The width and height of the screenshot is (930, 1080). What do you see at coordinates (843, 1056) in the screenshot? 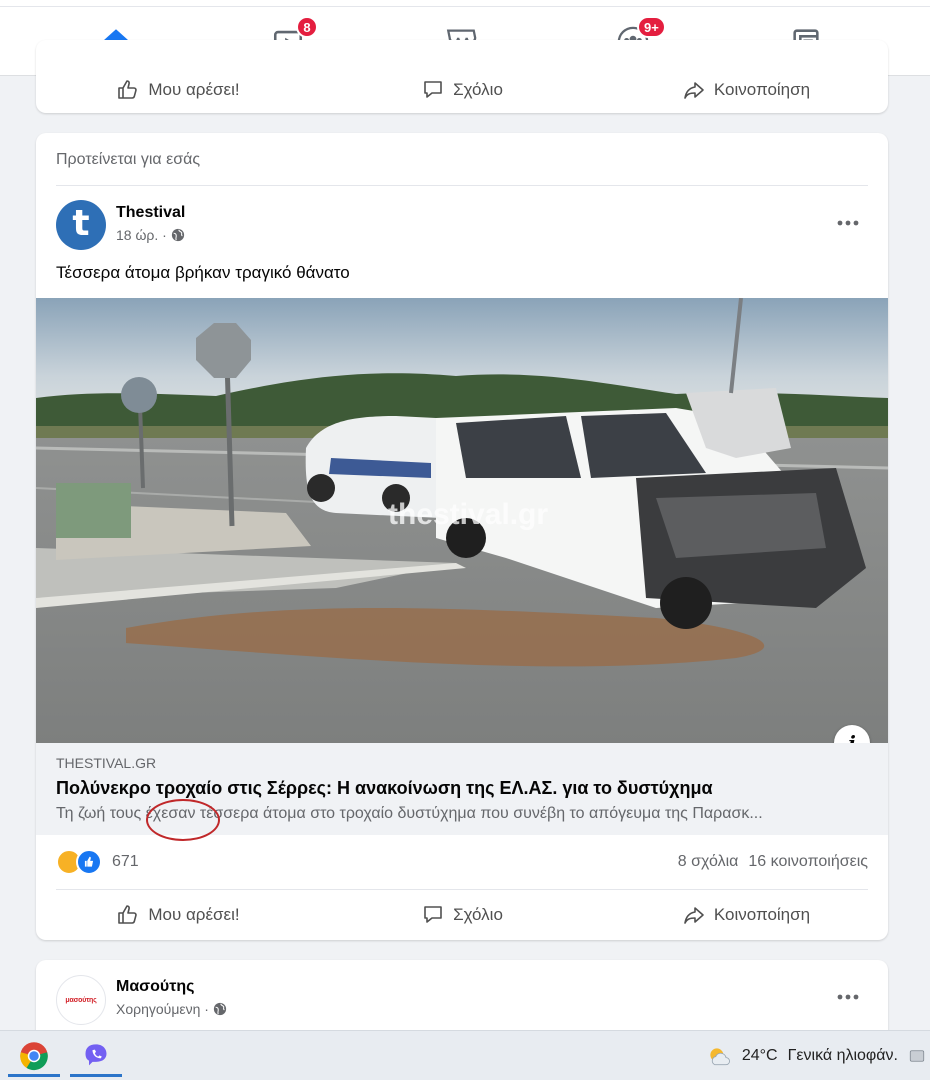
I see `weather-description: Γενικά ηλιοφάν.` at bounding box center [843, 1056].